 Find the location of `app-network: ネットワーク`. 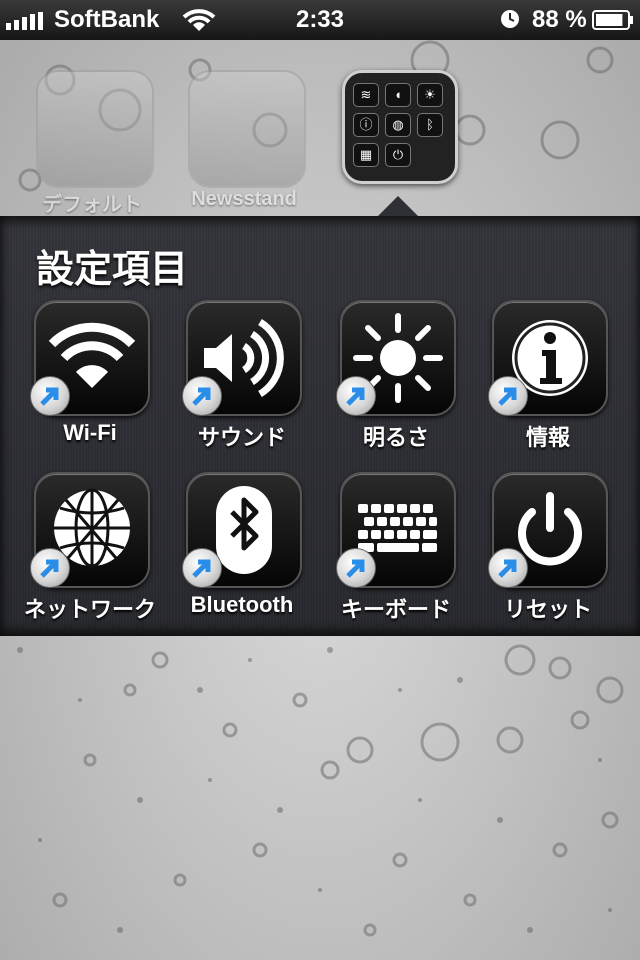

app-network: ネットワーク is located at coordinates (90, 550).